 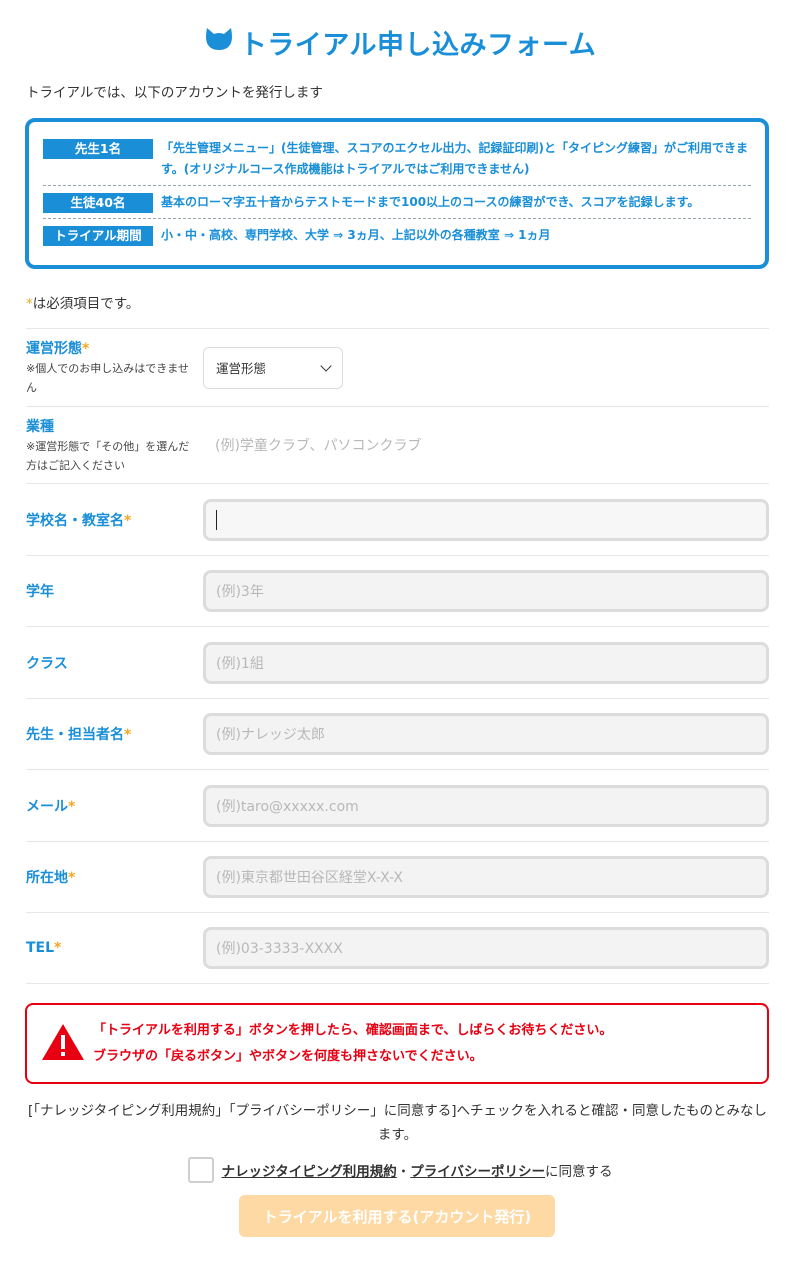 I want to click on note-industry: ※運営形態で「その他」を選んだ方はご記入ください, so click(x=108, y=455).